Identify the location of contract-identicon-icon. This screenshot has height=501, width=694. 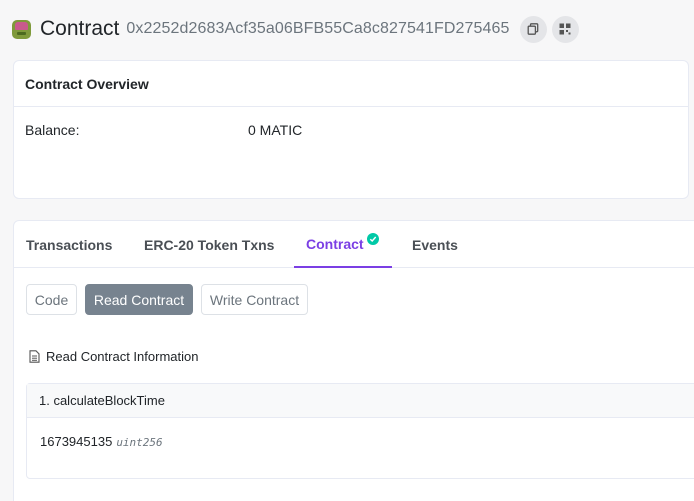
(21, 29).